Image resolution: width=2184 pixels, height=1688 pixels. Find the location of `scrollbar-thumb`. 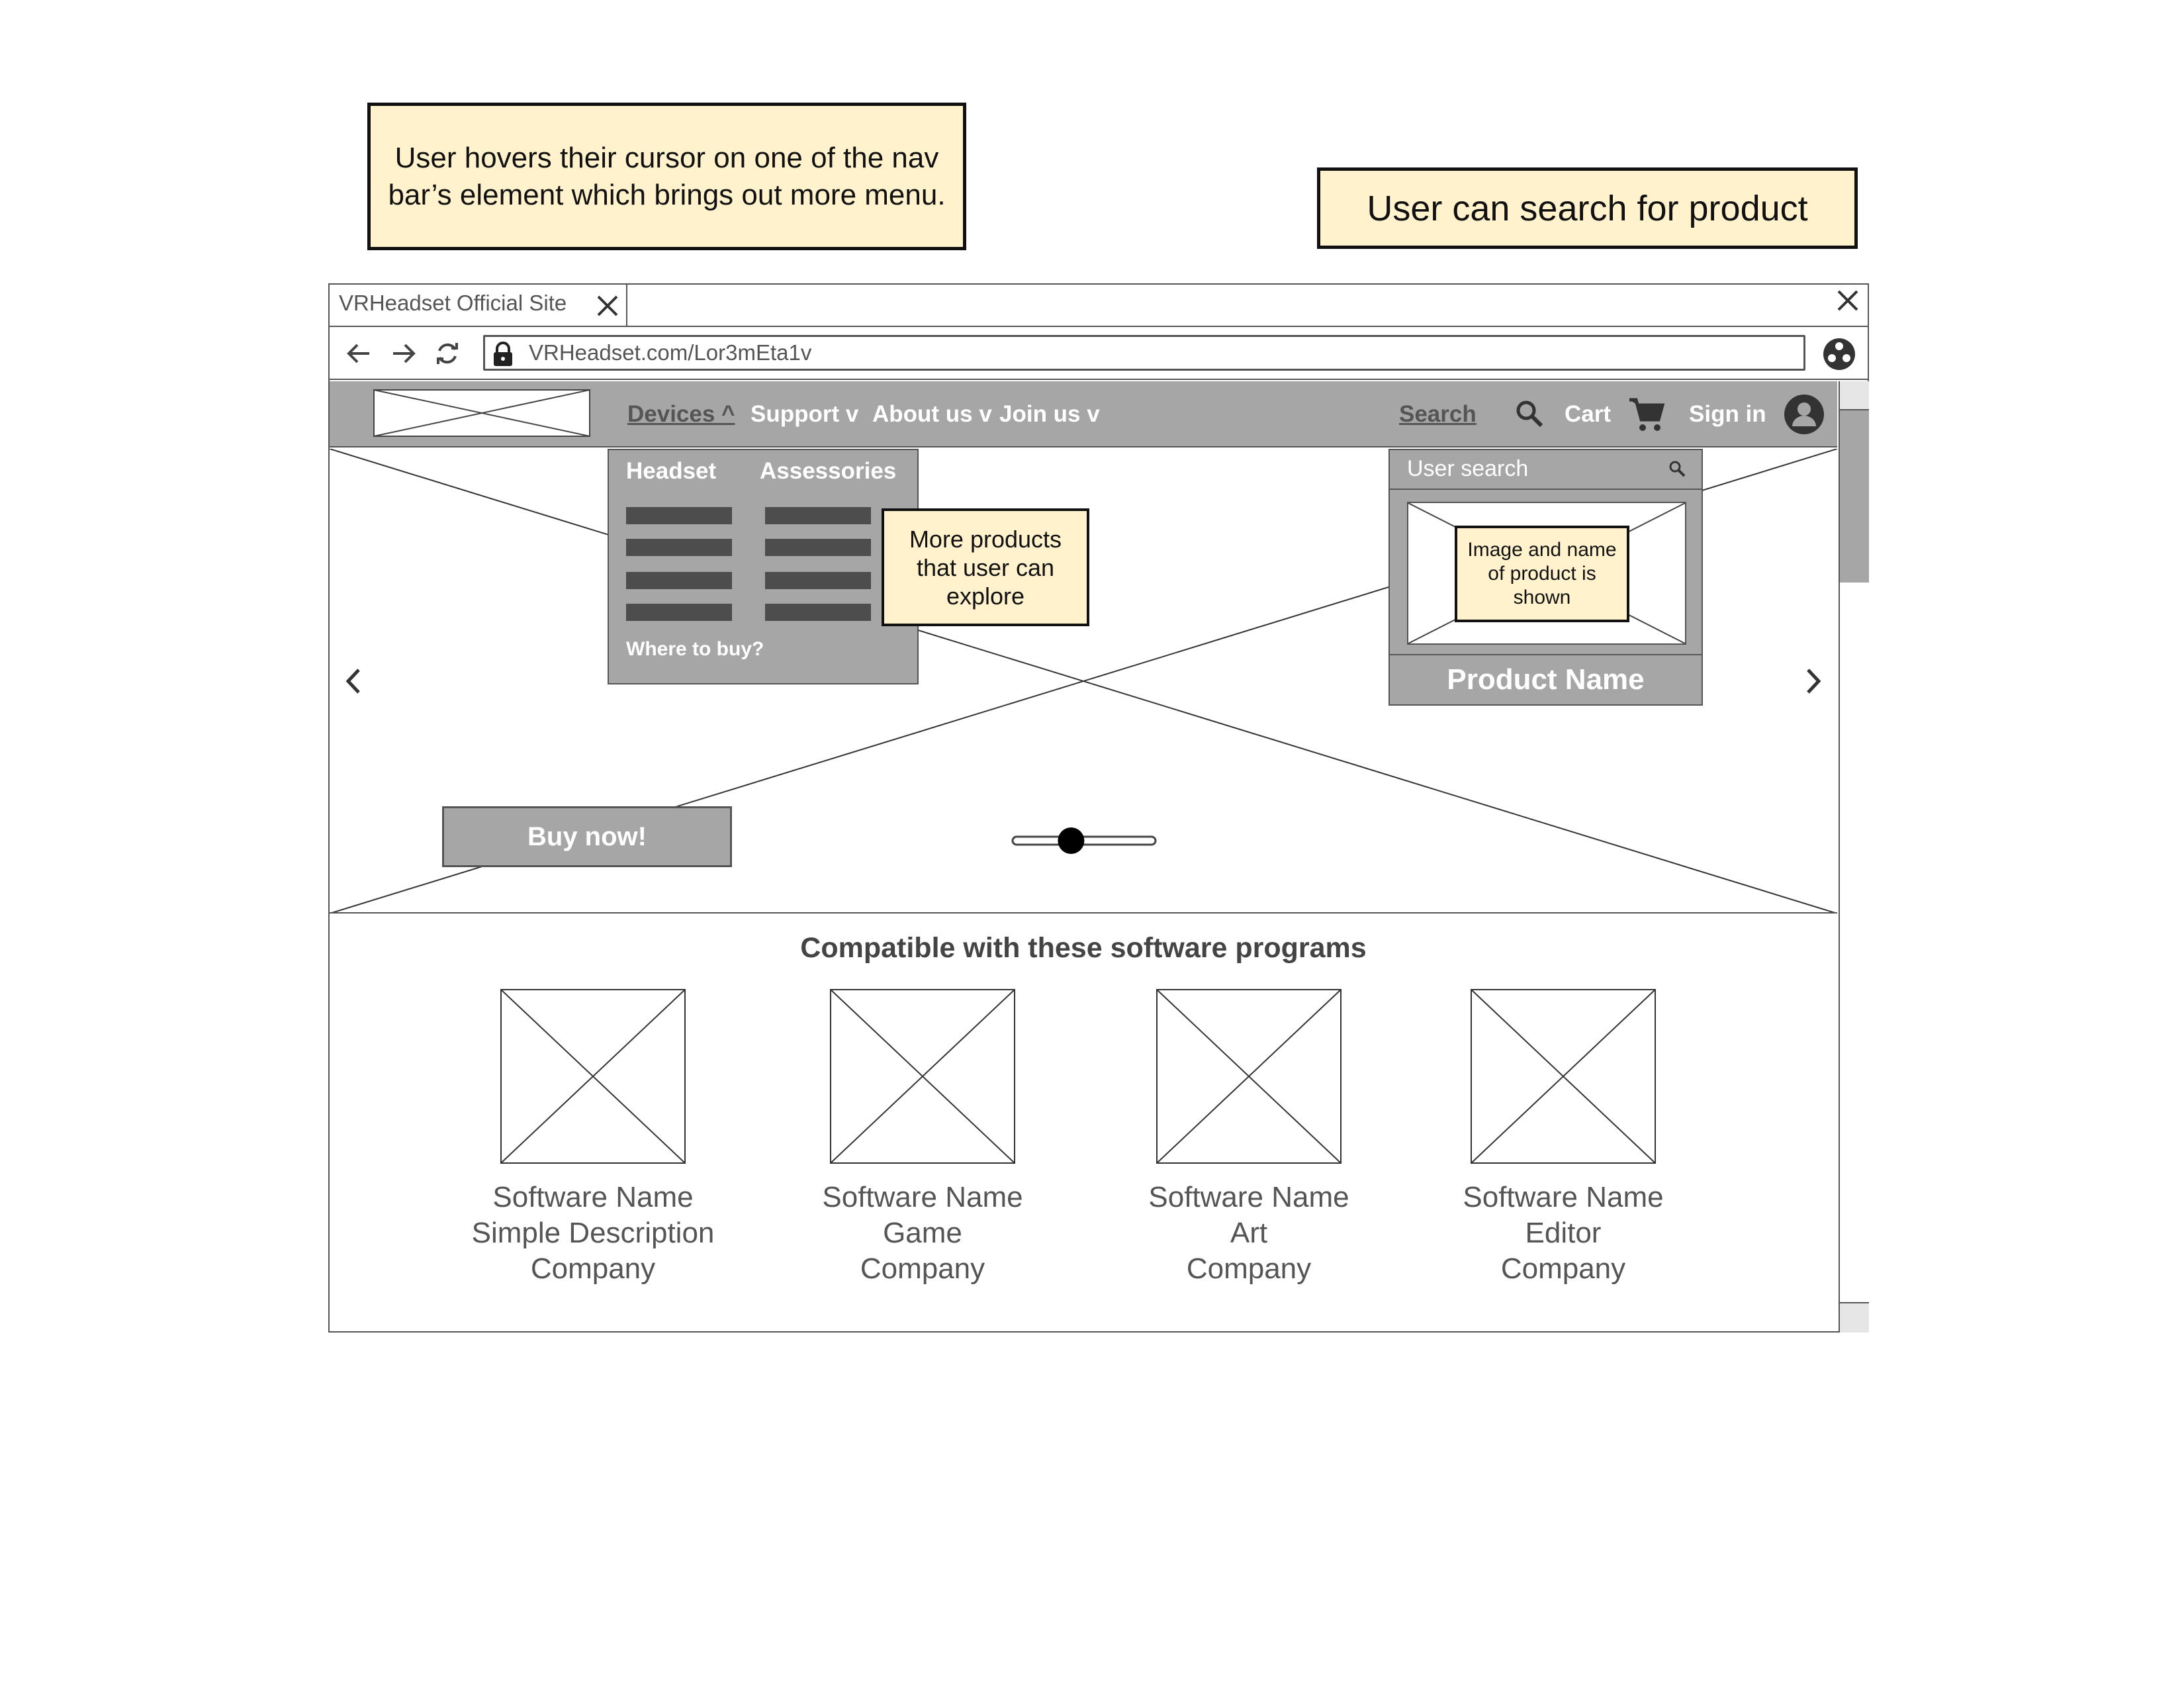

scrollbar-thumb is located at coordinates (1854, 496).